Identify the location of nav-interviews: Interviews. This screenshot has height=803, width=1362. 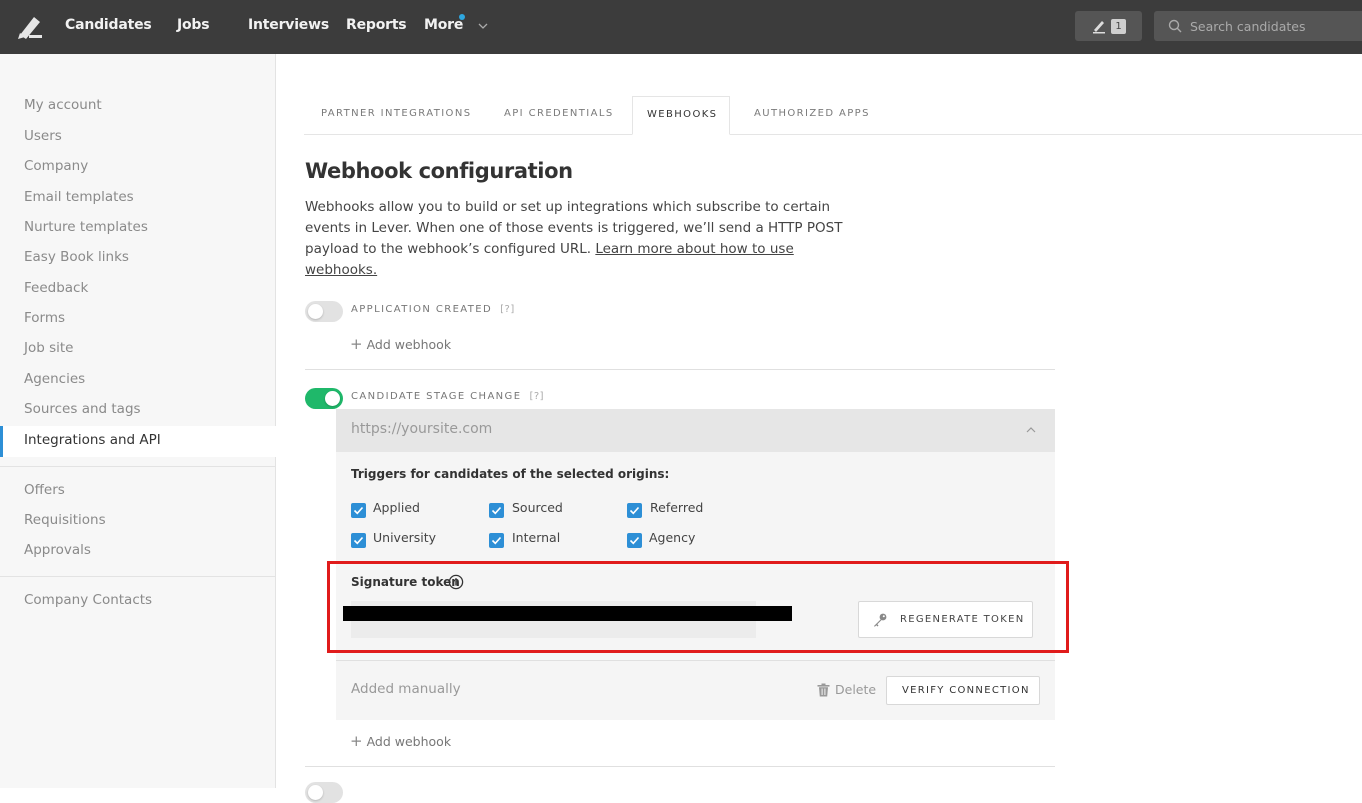
(288, 25).